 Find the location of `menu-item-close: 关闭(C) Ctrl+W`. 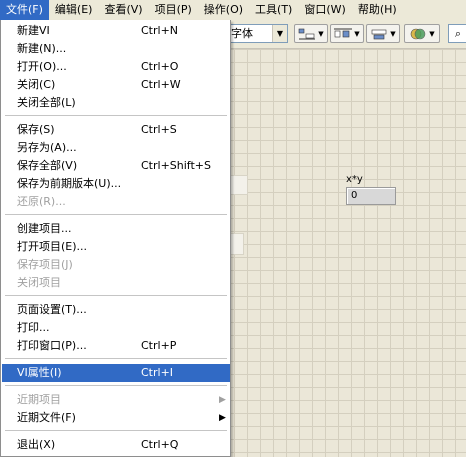

menu-item-close: 关闭(C) Ctrl+W is located at coordinates (116, 85).